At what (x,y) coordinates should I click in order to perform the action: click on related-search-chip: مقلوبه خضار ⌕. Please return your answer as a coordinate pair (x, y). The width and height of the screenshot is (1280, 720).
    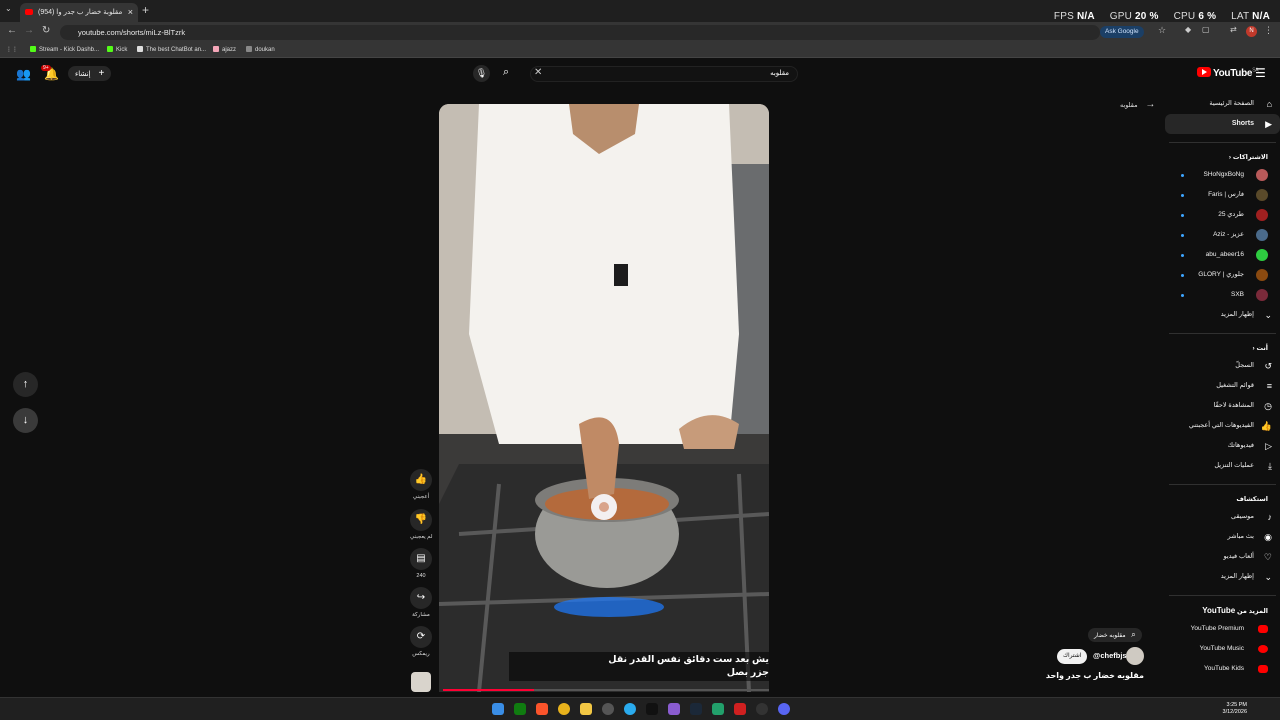
    Looking at the image, I should click on (1115, 635).